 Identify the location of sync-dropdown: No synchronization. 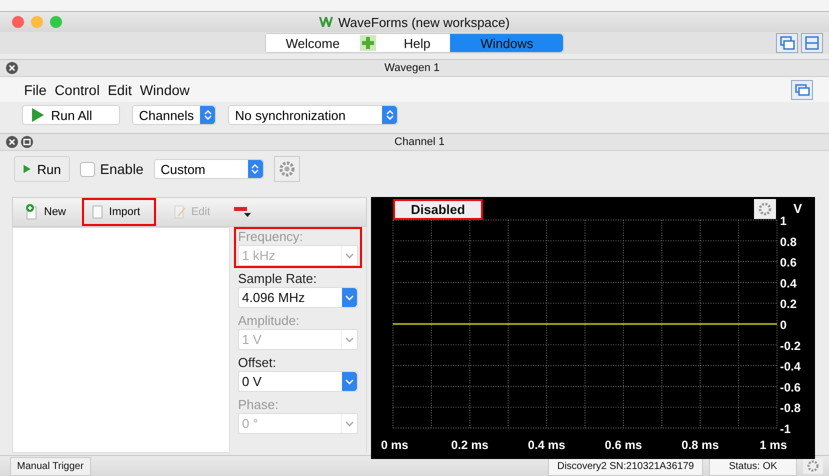
(313, 115).